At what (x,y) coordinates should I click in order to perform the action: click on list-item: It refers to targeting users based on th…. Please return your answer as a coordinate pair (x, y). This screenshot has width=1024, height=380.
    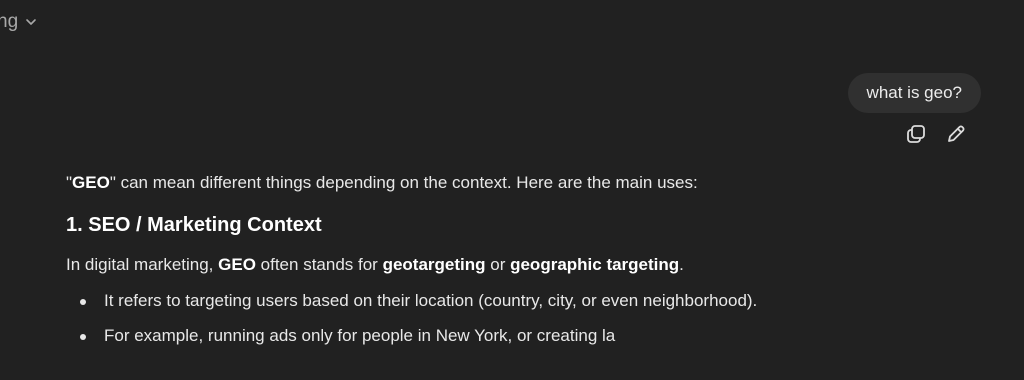
    Looking at the image, I should click on (516, 301).